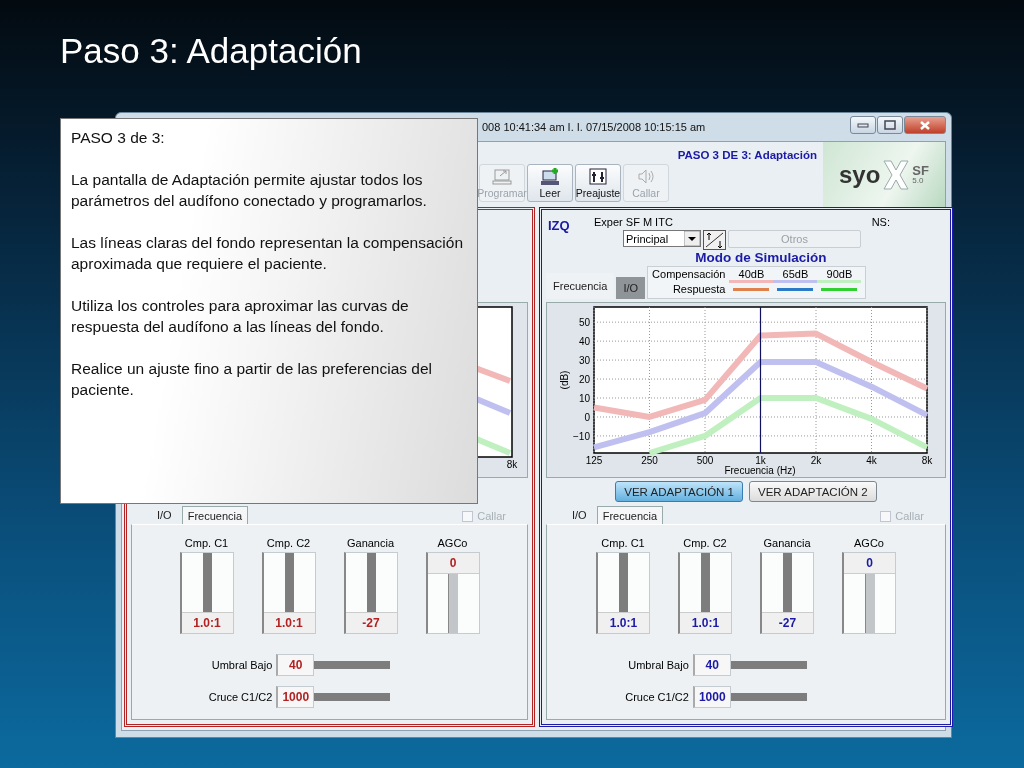 This screenshot has width=1024, height=768. Describe the element at coordinates (705, 460) in the screenshot. I see `axis-tick-label: 500` at that location.